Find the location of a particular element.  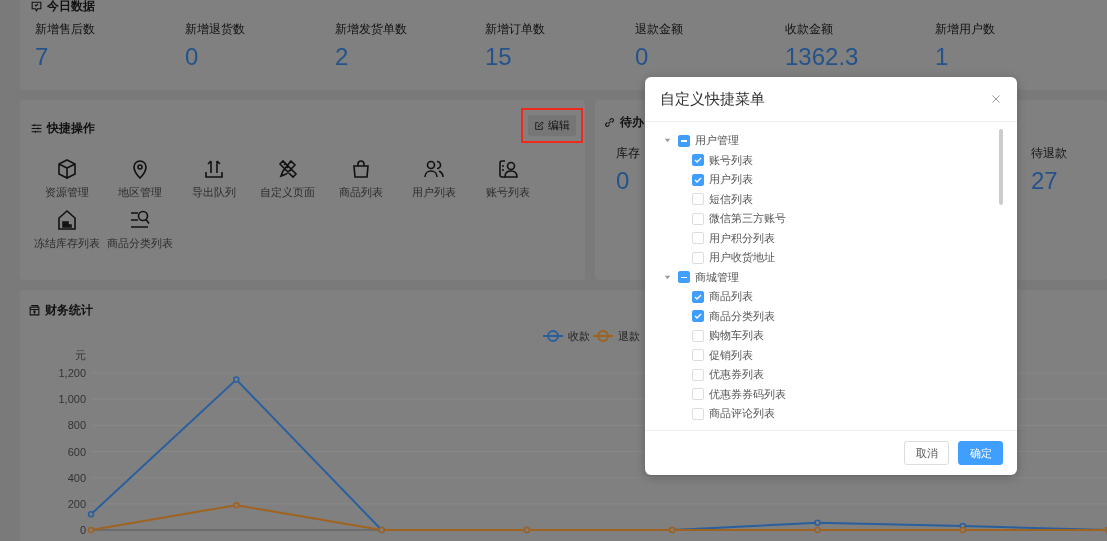

tick-label: 200 is located at coordinates (76, 503).